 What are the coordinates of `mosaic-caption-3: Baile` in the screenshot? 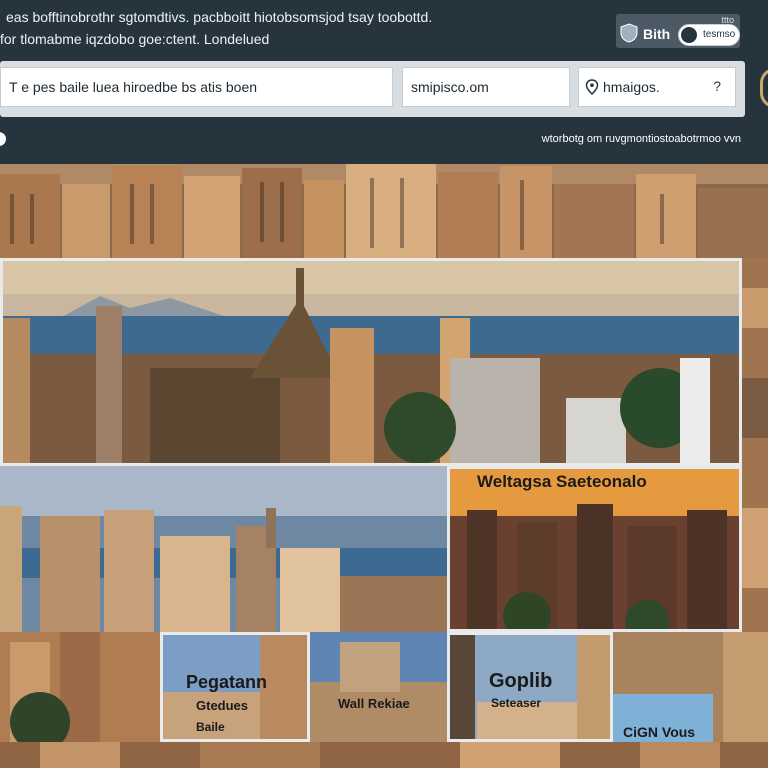 It's located at (210, 727).